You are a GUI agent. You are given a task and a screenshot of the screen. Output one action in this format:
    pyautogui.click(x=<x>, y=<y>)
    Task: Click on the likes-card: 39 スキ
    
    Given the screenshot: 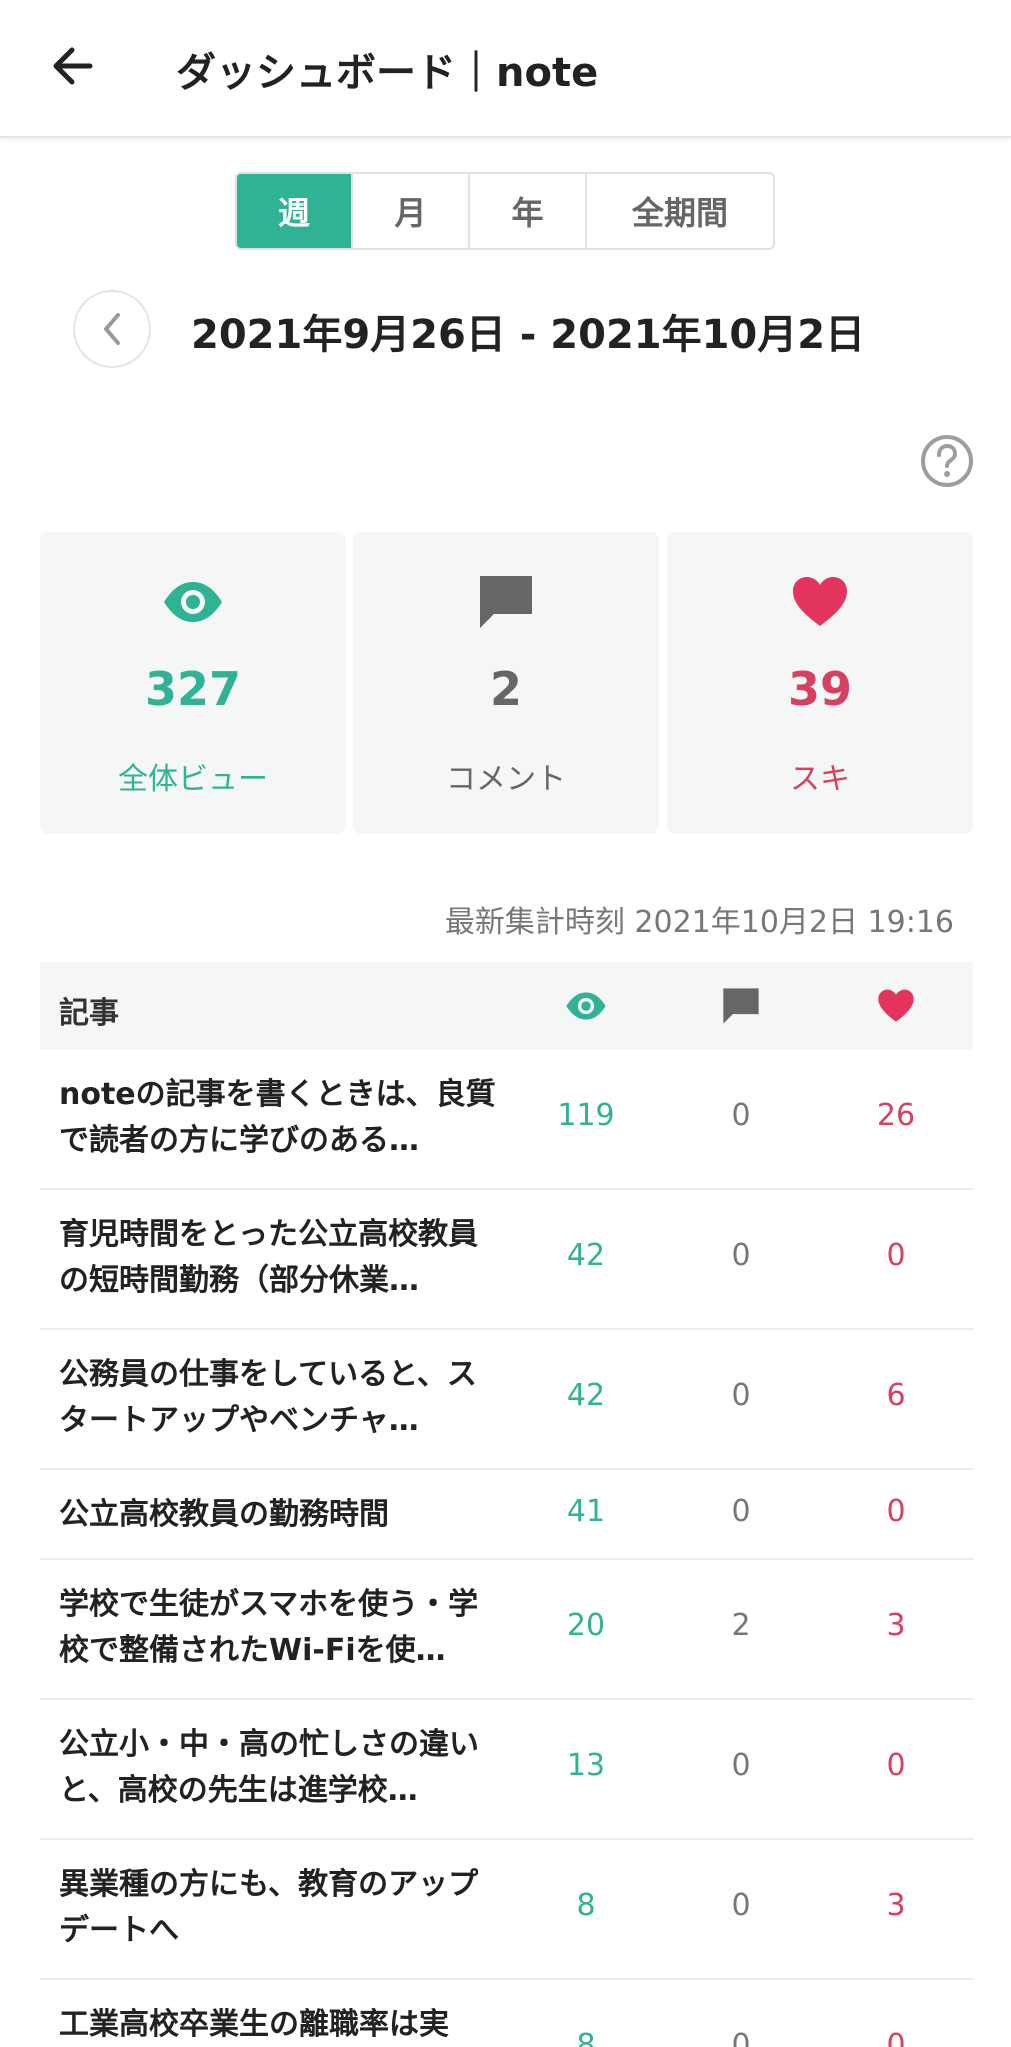 What is the action you would take?
    pyautogui.click(x=820, y=683)
    